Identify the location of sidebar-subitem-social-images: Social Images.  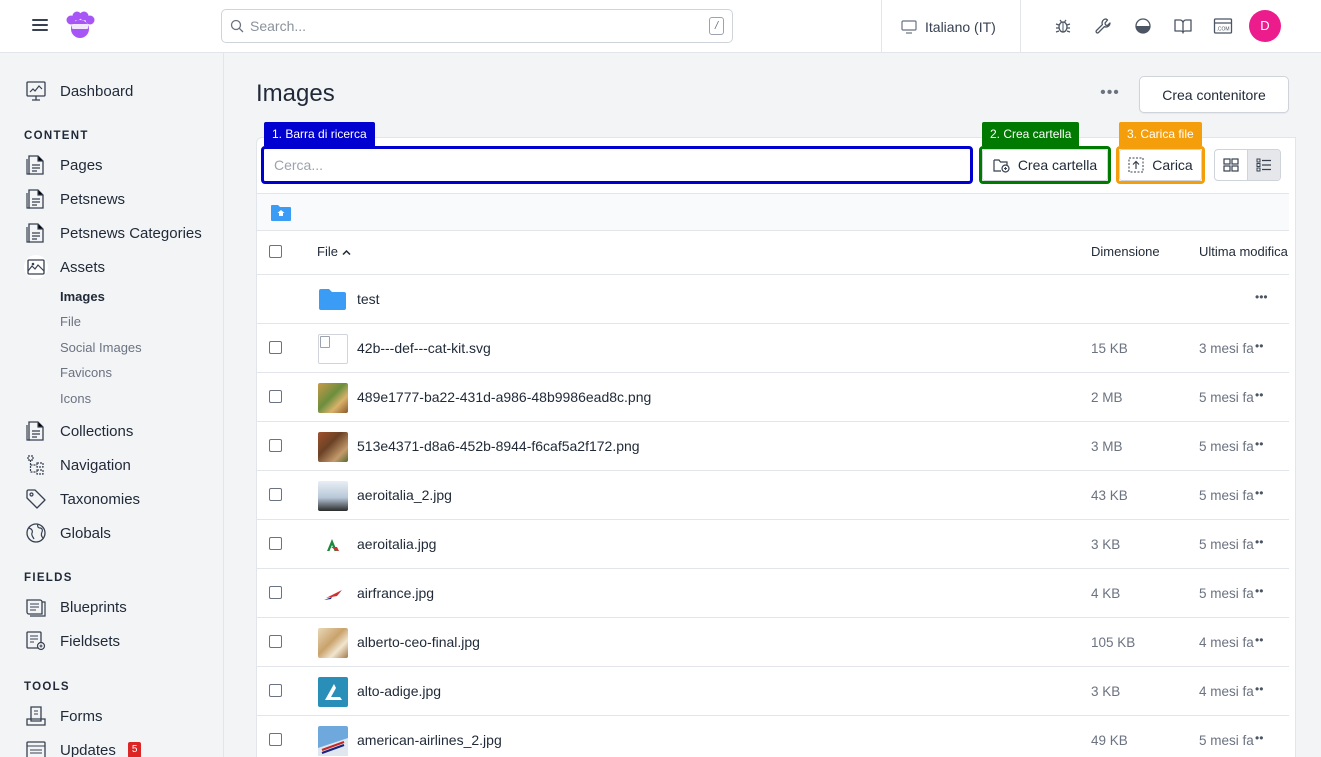
(101, 347).